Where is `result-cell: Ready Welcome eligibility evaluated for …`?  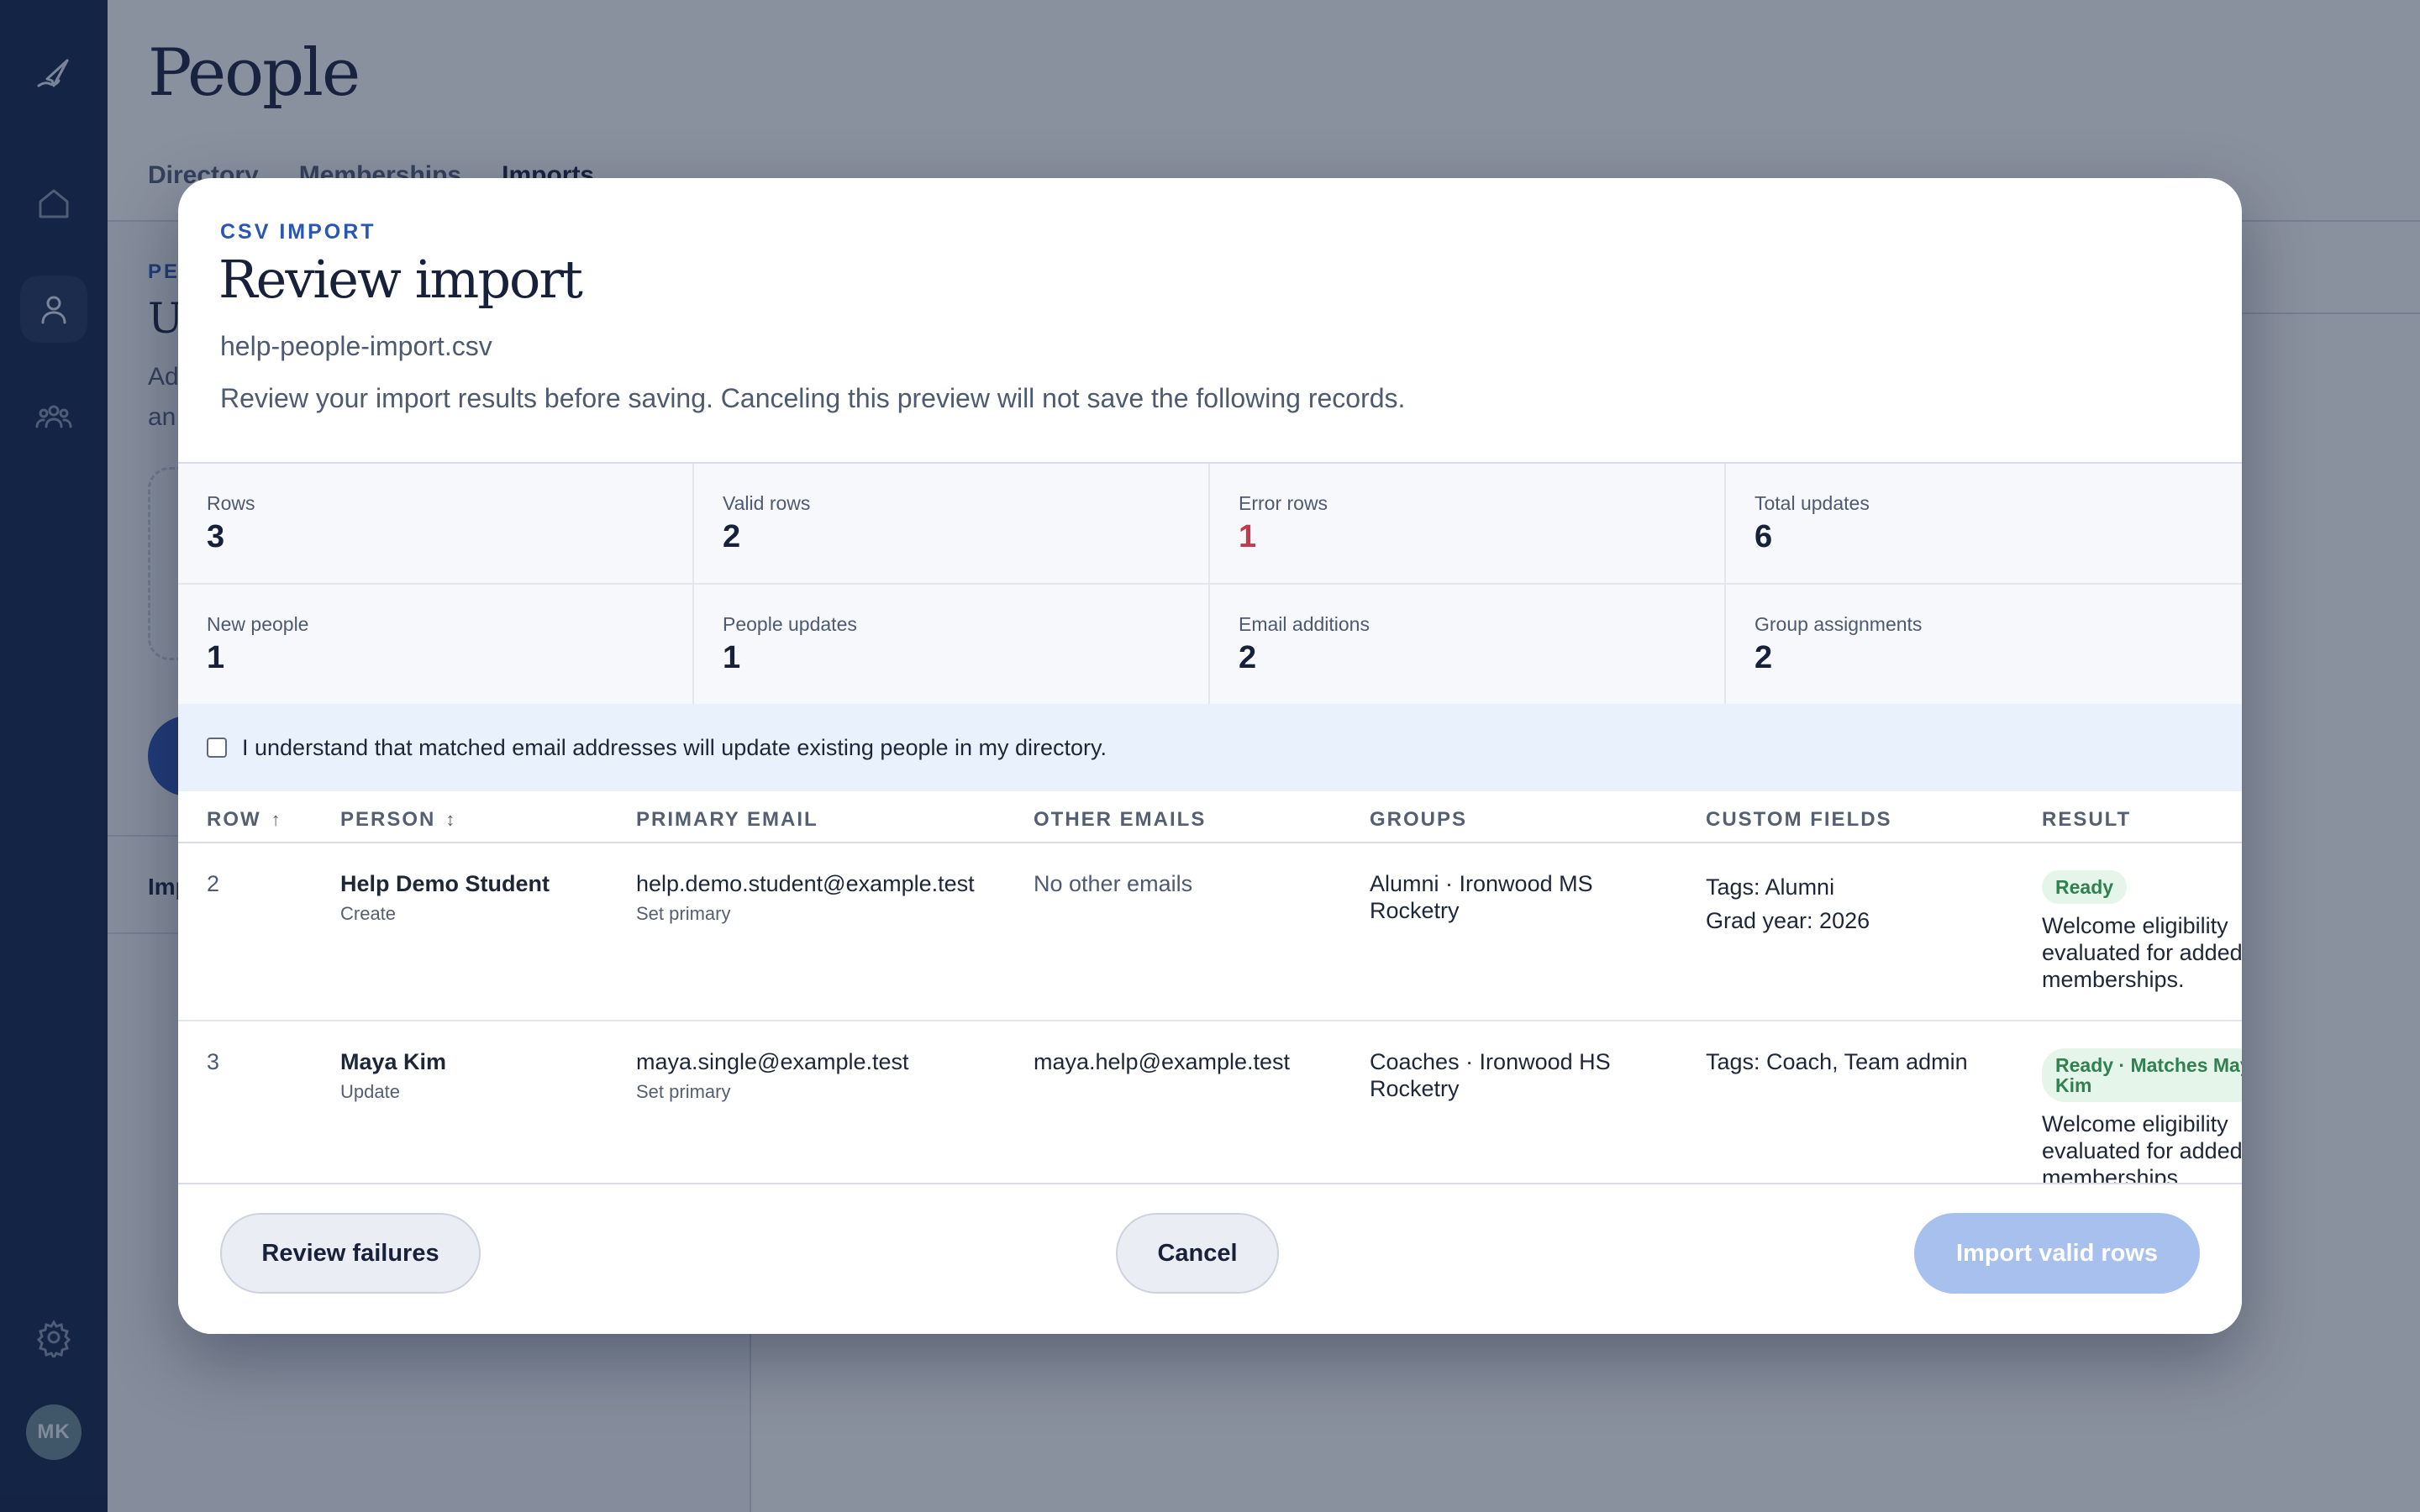
result-cell: Ready Welcome eligibility evaluated for … is located at coordinates (2142, 931).